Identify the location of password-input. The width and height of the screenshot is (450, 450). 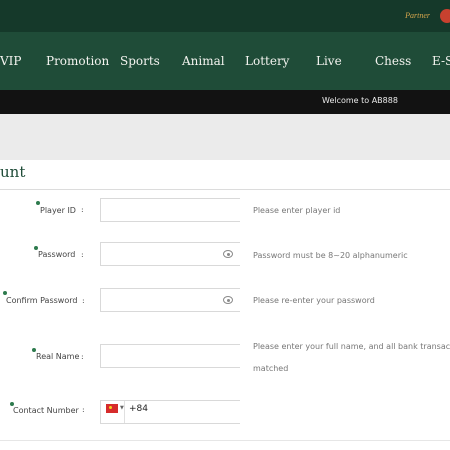
(170, 254).